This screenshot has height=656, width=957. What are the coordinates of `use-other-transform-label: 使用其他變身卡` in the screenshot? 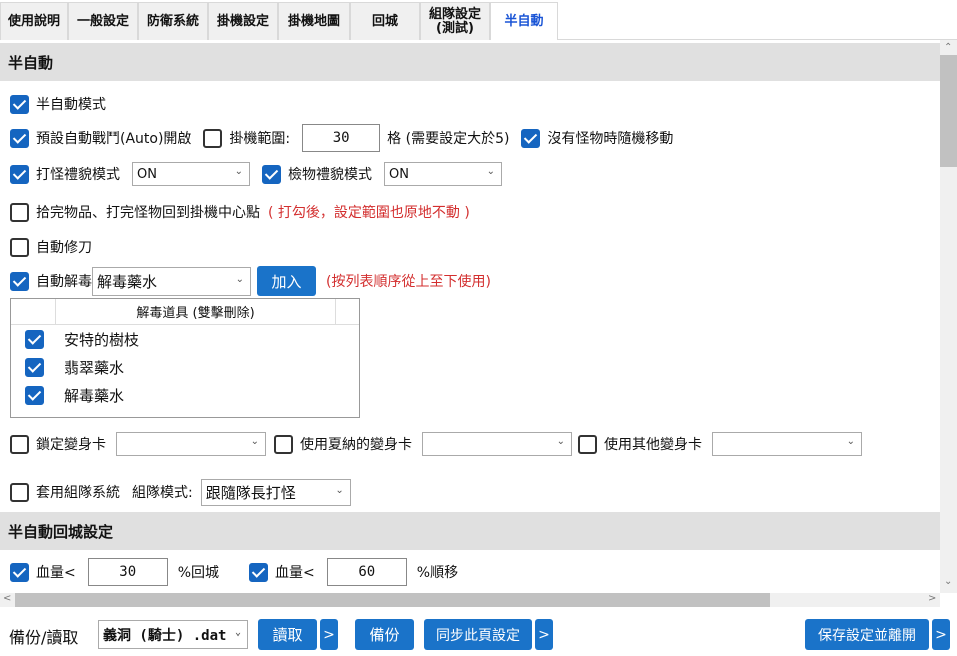 It's located at (653, 445).